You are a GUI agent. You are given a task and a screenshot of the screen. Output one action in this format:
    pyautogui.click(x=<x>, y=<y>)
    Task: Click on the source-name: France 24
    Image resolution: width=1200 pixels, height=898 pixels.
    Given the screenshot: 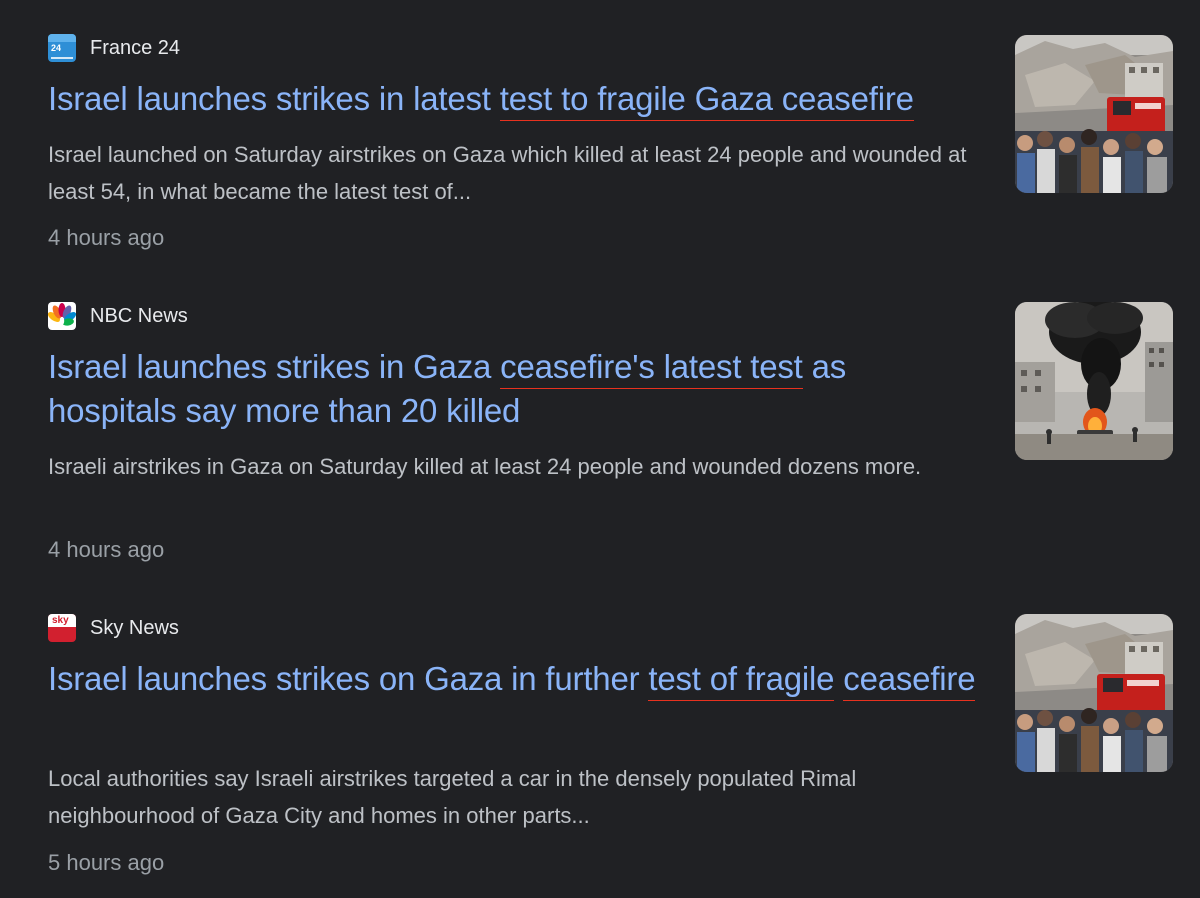 What is the action you would take?
    pyautogui.click(x=135, y=48)
    